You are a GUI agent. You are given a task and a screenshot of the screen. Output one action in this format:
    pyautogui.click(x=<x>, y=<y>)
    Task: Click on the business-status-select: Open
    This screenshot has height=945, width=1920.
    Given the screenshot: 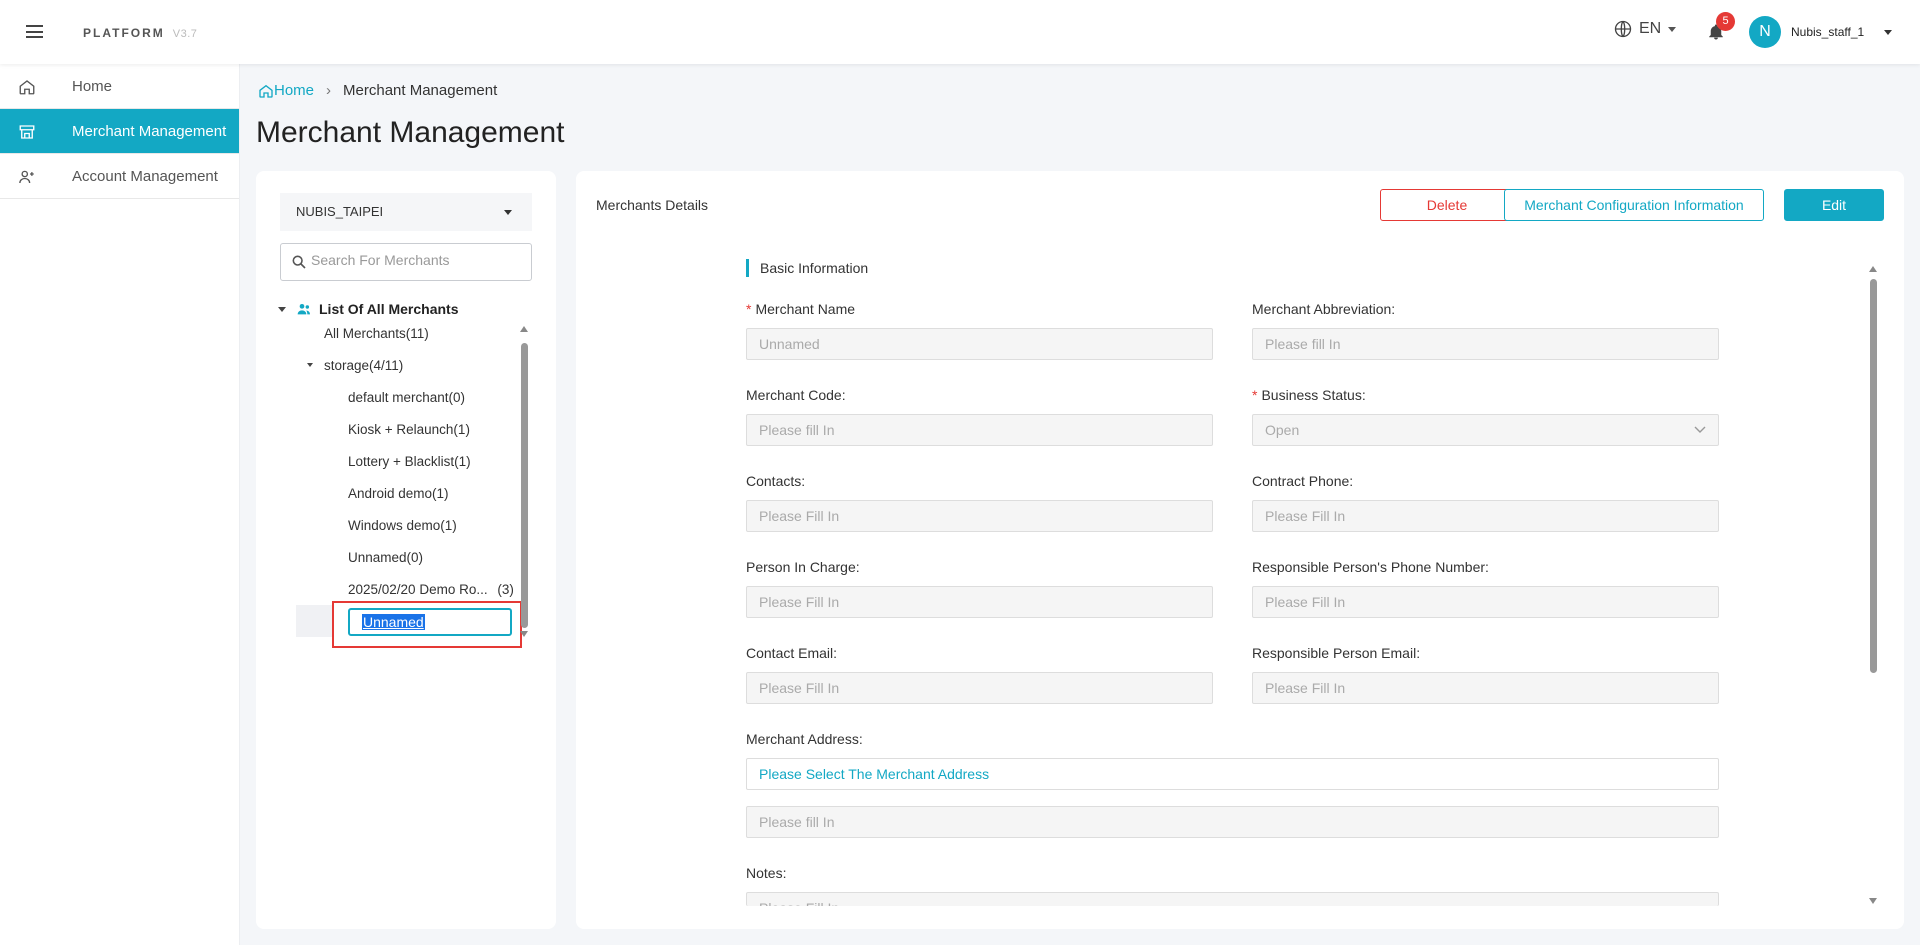 What is the action you would take?
    pyautogui.click(x=1485, y=430)
    